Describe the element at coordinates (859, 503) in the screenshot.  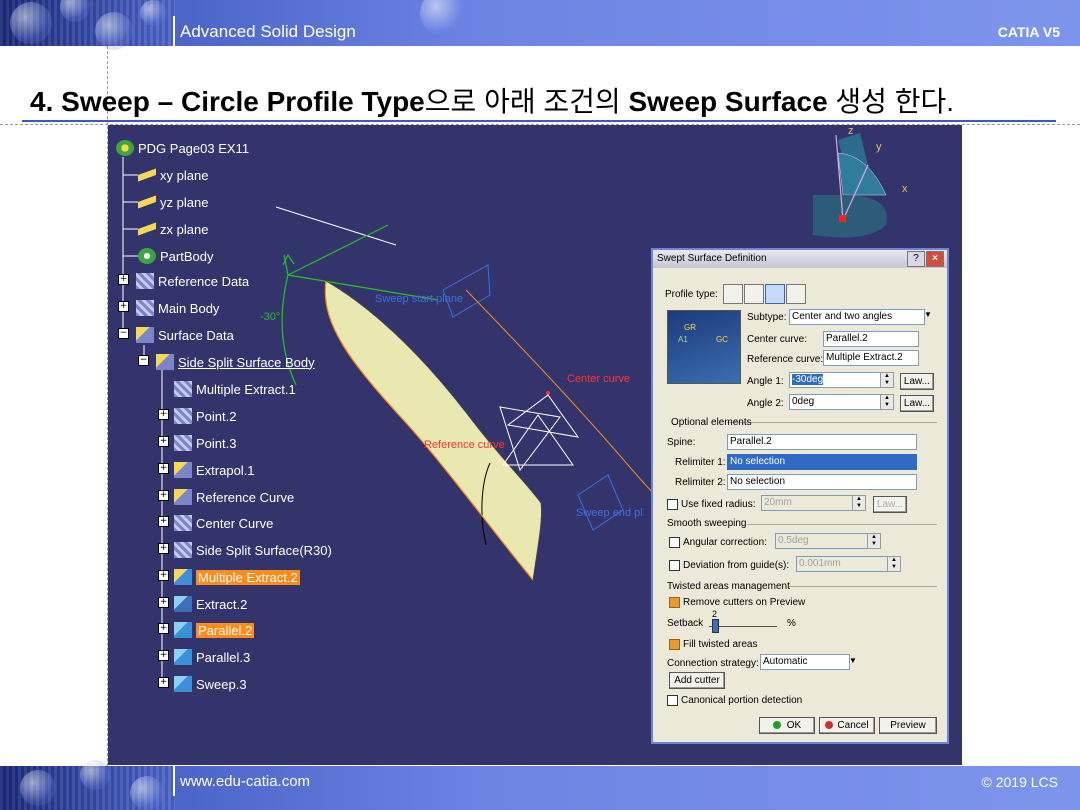
I see `fixed-radius-spinner: ▲ ▼` at that location.